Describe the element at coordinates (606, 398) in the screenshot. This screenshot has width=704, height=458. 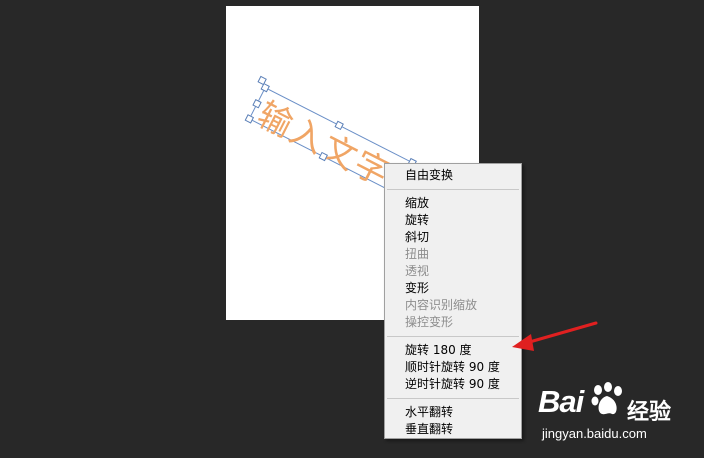
I see `paw-icon` at that location.